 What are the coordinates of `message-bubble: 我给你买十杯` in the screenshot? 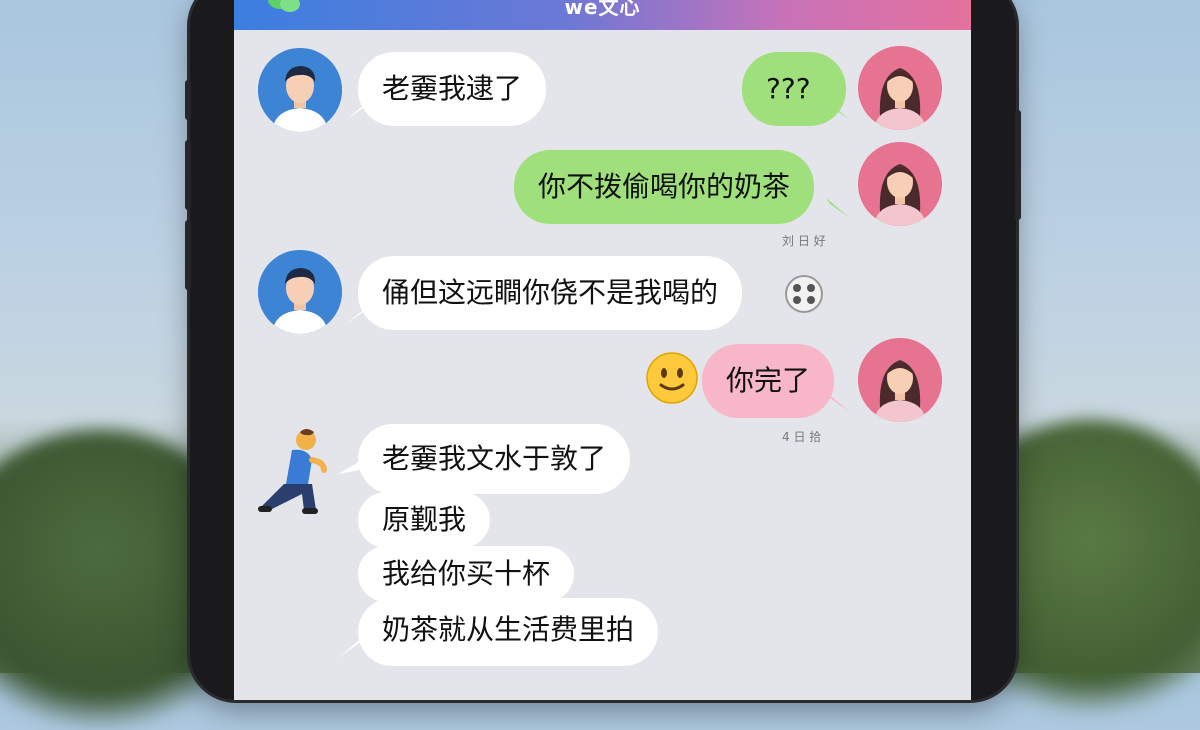 It's located at (466, 574).